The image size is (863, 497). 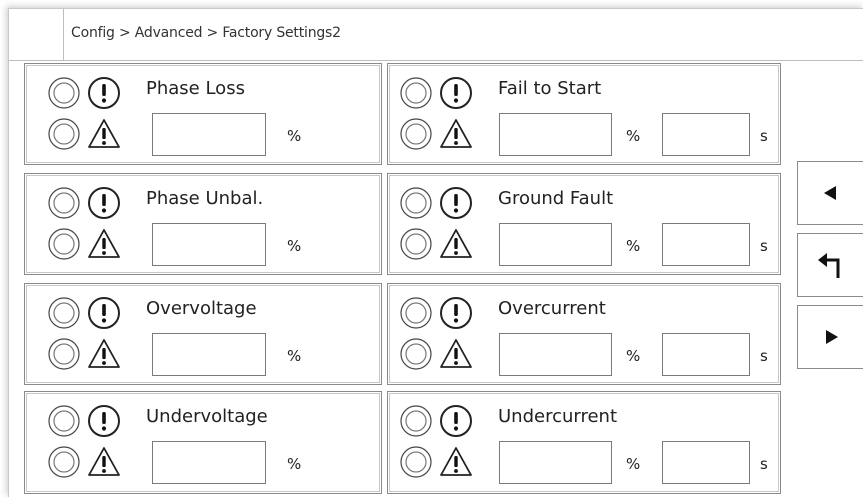 I want to click on panel-fail-to-start: Fail to Start % s, so click(x=584, y=114).